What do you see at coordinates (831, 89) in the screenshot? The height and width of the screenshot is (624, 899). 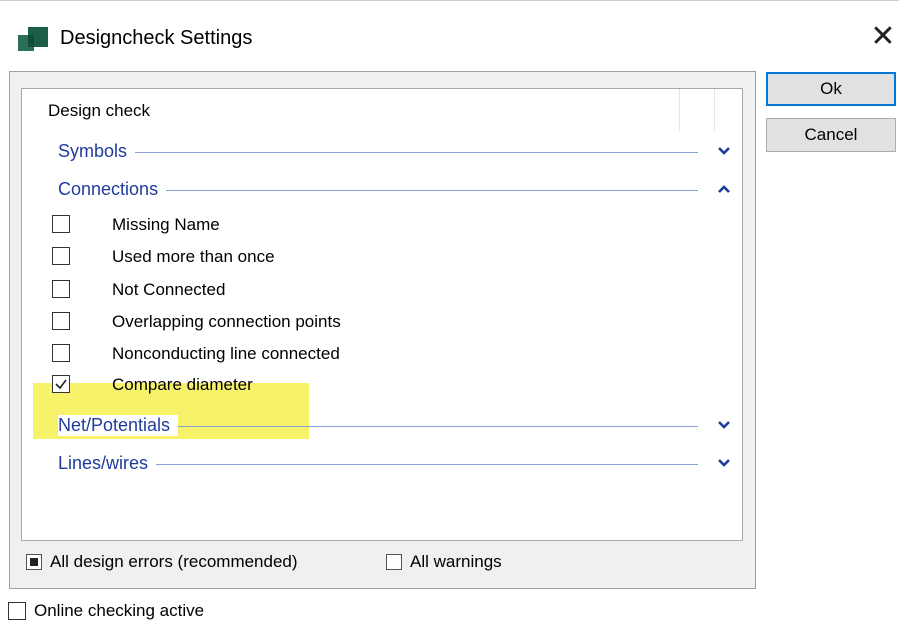 I see `ok-button: Ok` at bounding box center [831, 89].